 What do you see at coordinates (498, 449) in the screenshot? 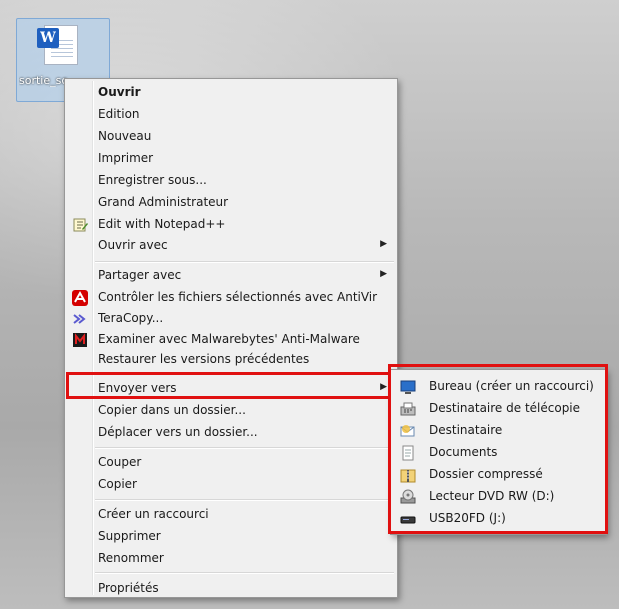
I see `send-to-highlight` at bounding box center [498, 449].